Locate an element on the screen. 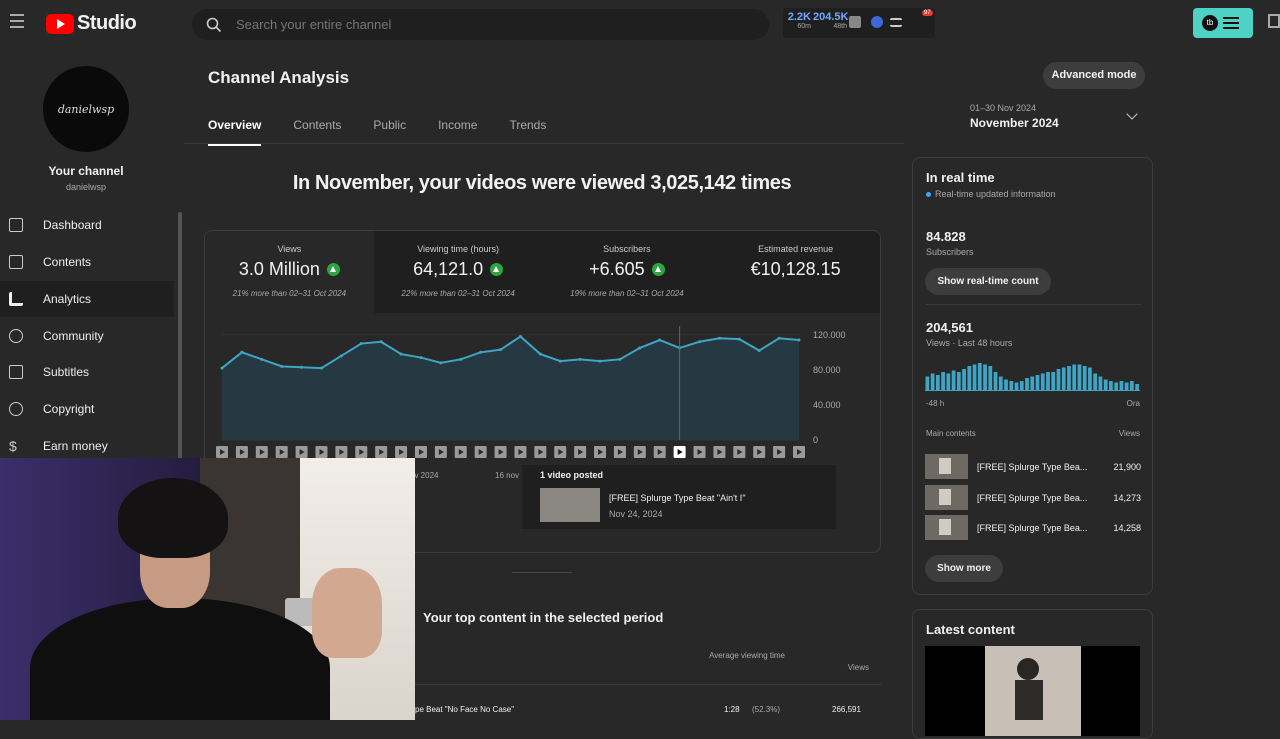  date-selector-label: November 2024 is located at coordinates (1014, 123).